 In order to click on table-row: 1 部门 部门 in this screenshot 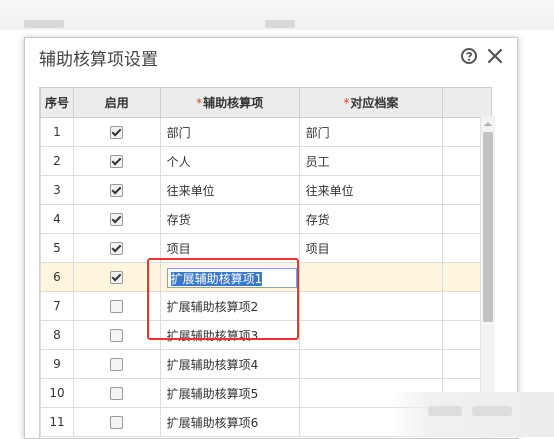, I will do `click(266, 132)`.